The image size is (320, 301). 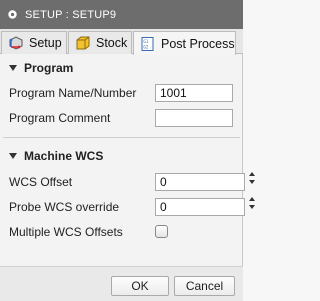 What do you see at coordinates (194, 93) in the screenshot?
I see `program-name-input` at bounding box center [194, 93].